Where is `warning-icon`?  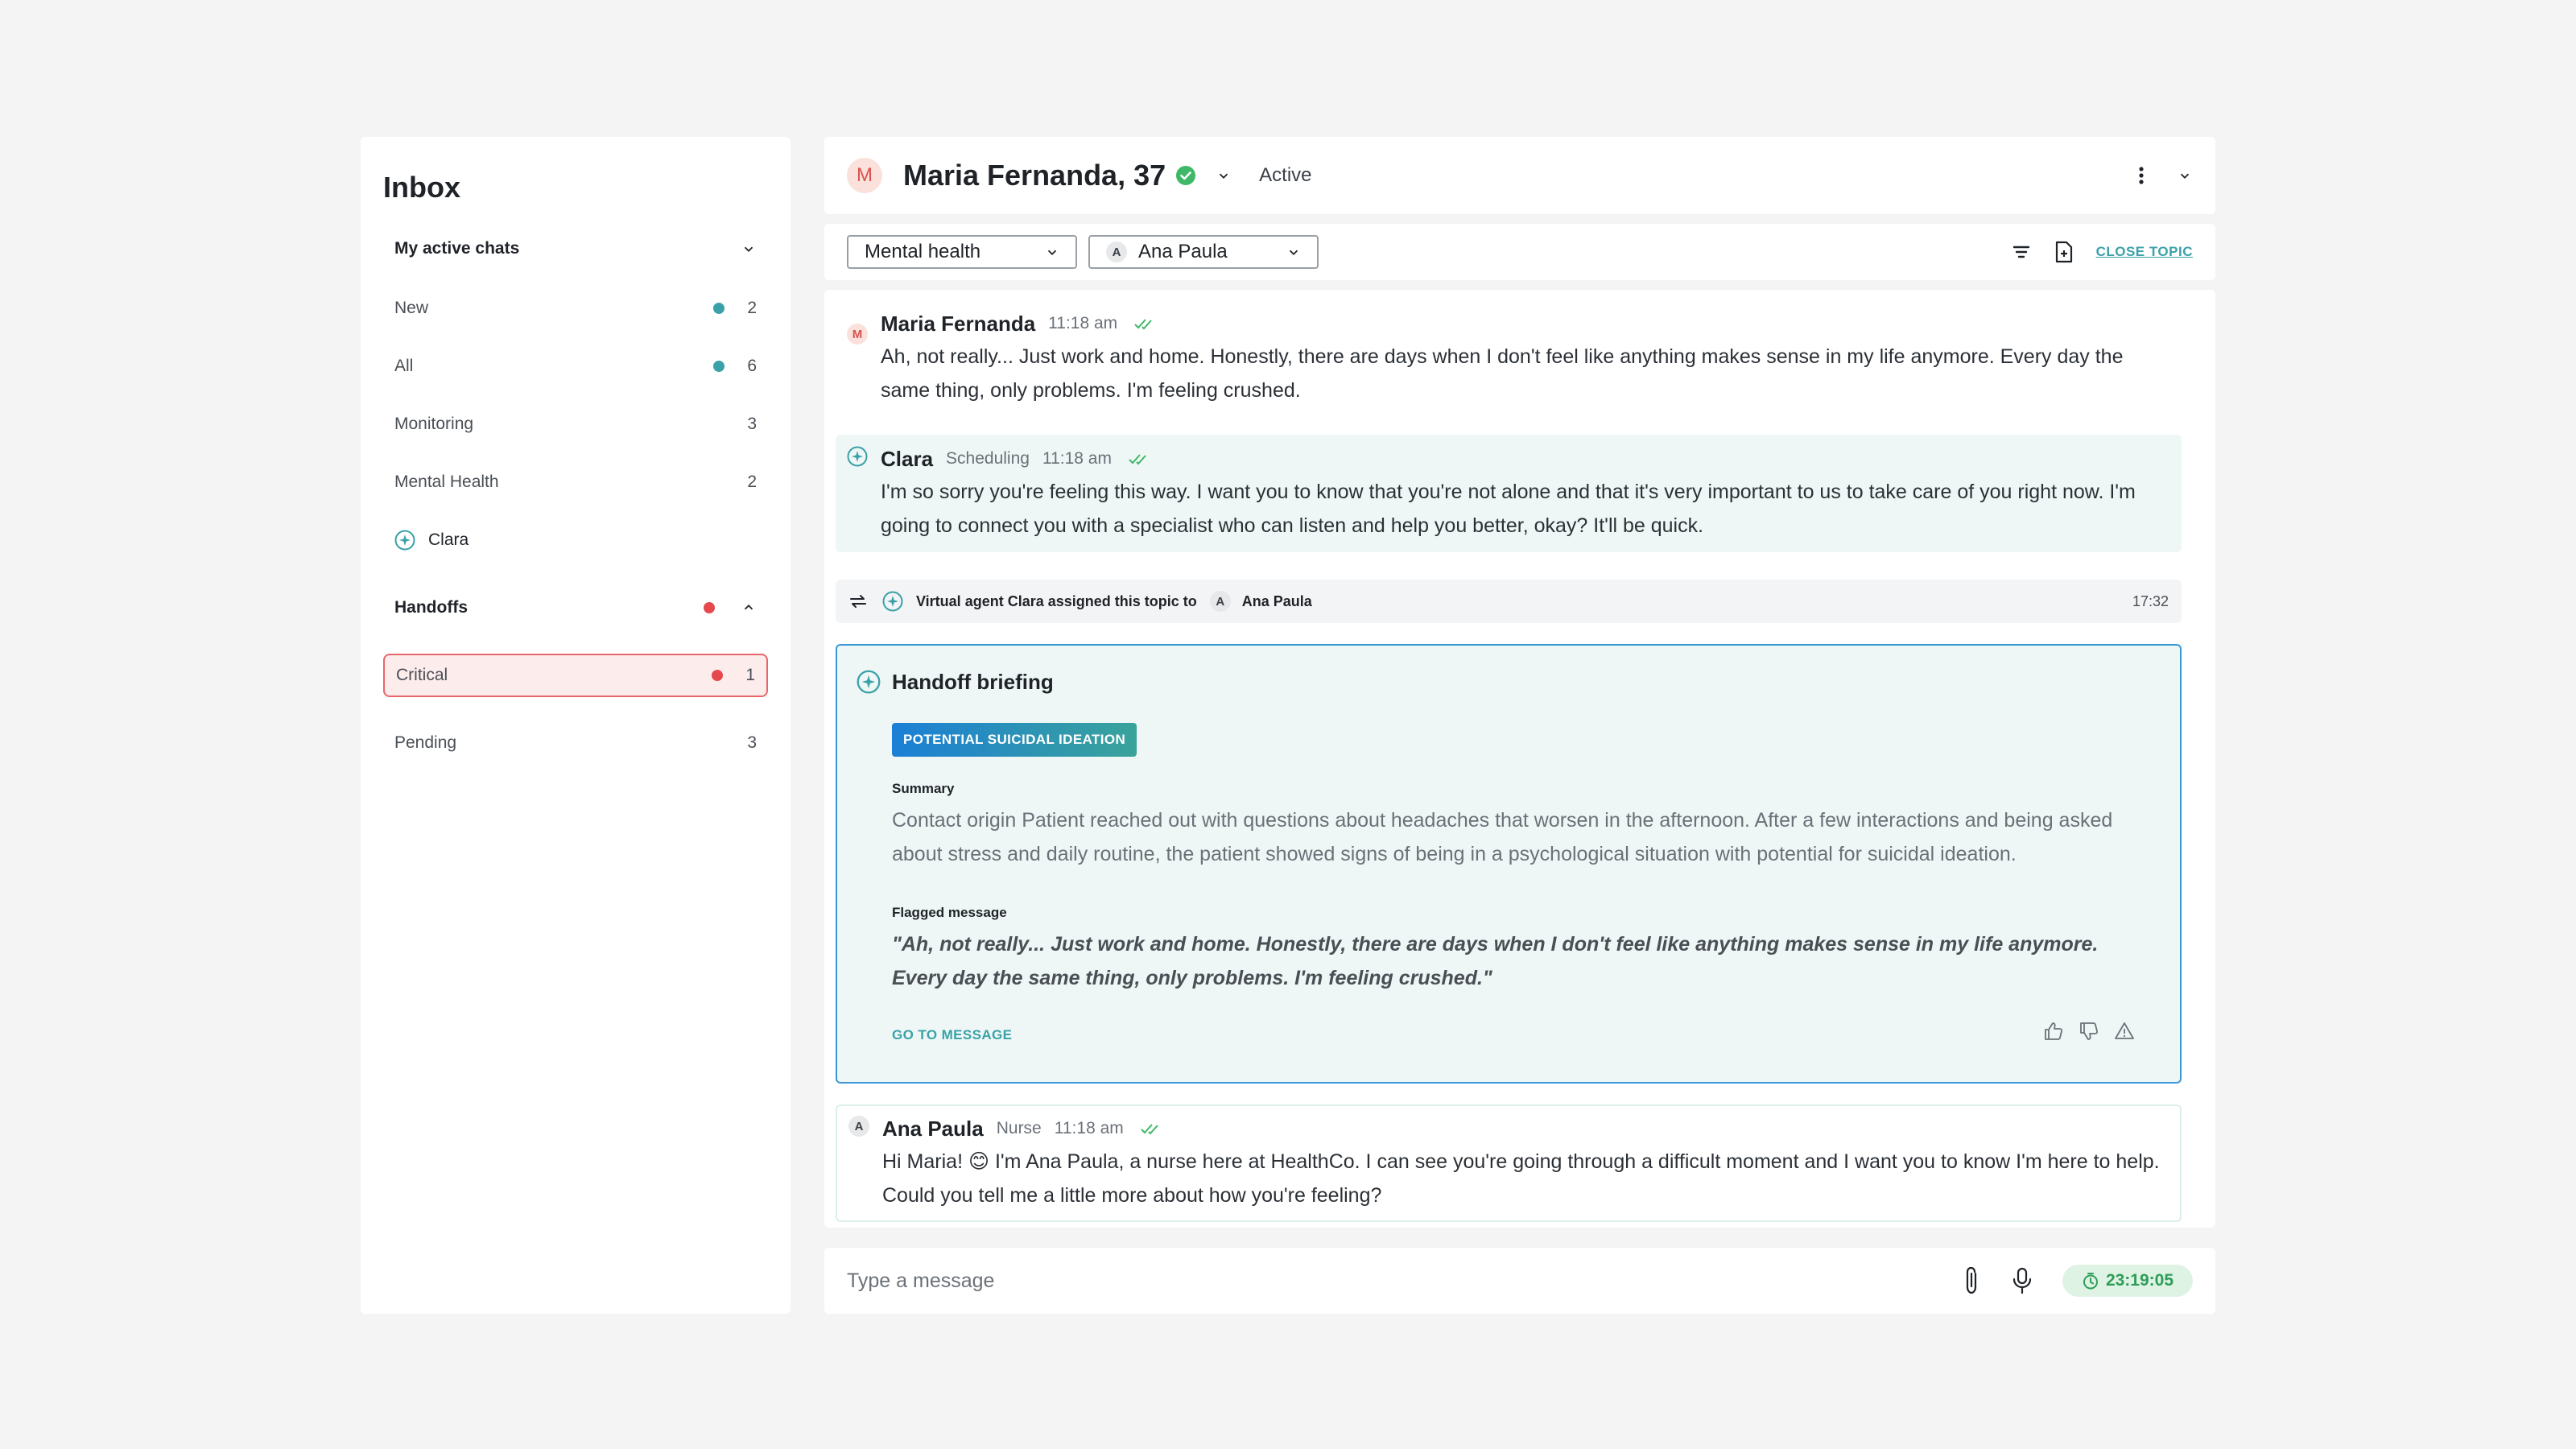
warning-icon is located at coordinates (2124, 1031).